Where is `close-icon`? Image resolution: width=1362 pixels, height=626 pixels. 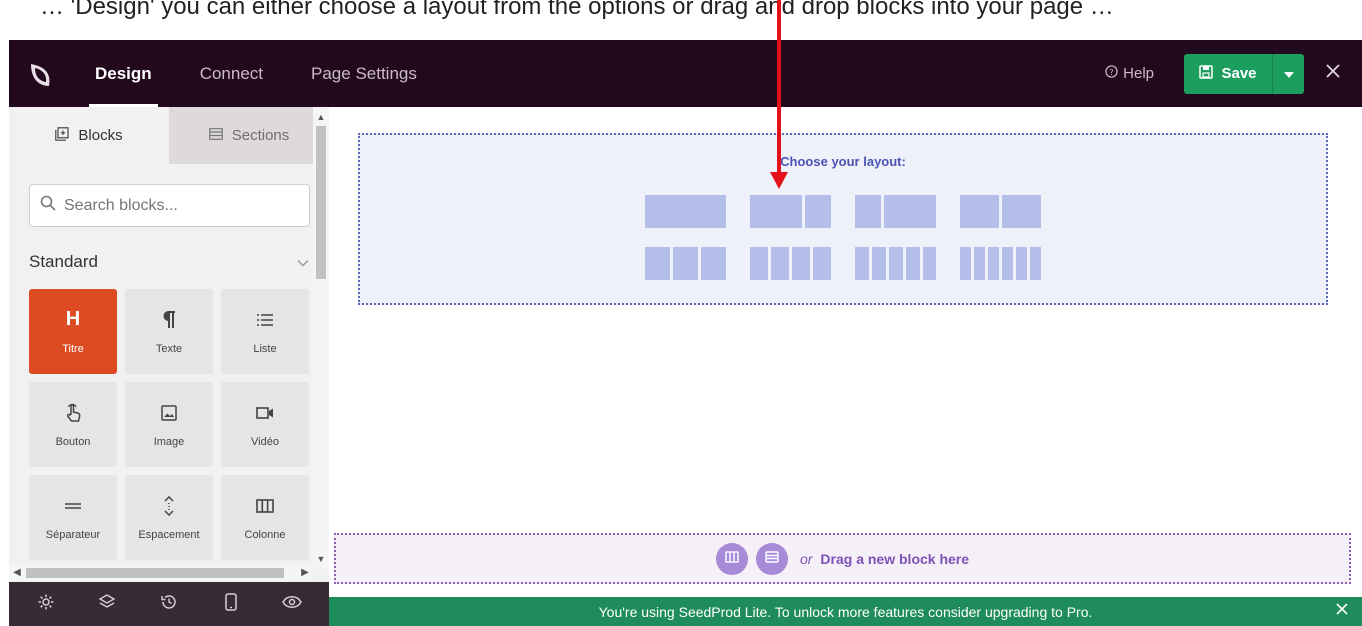 close-icon is located at coordinates (1333, 73).